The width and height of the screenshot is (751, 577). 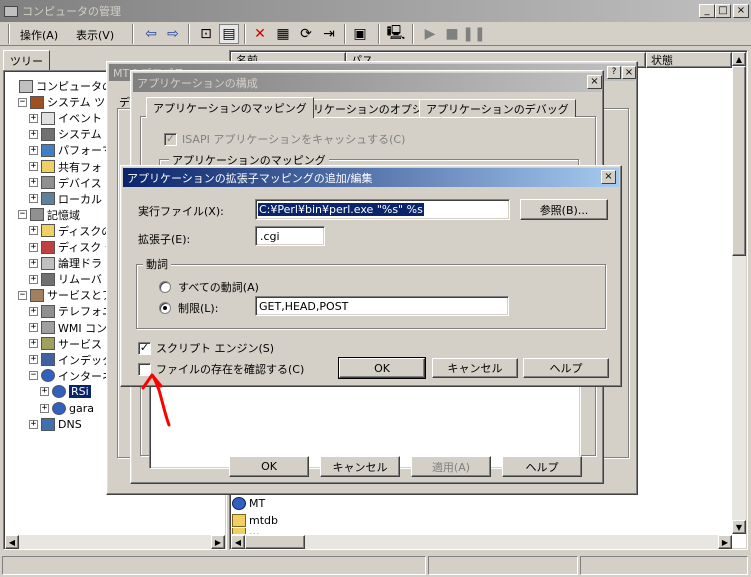 I want to click on limit-field: GET,HEAD,POST, so click(x=382, y=306).